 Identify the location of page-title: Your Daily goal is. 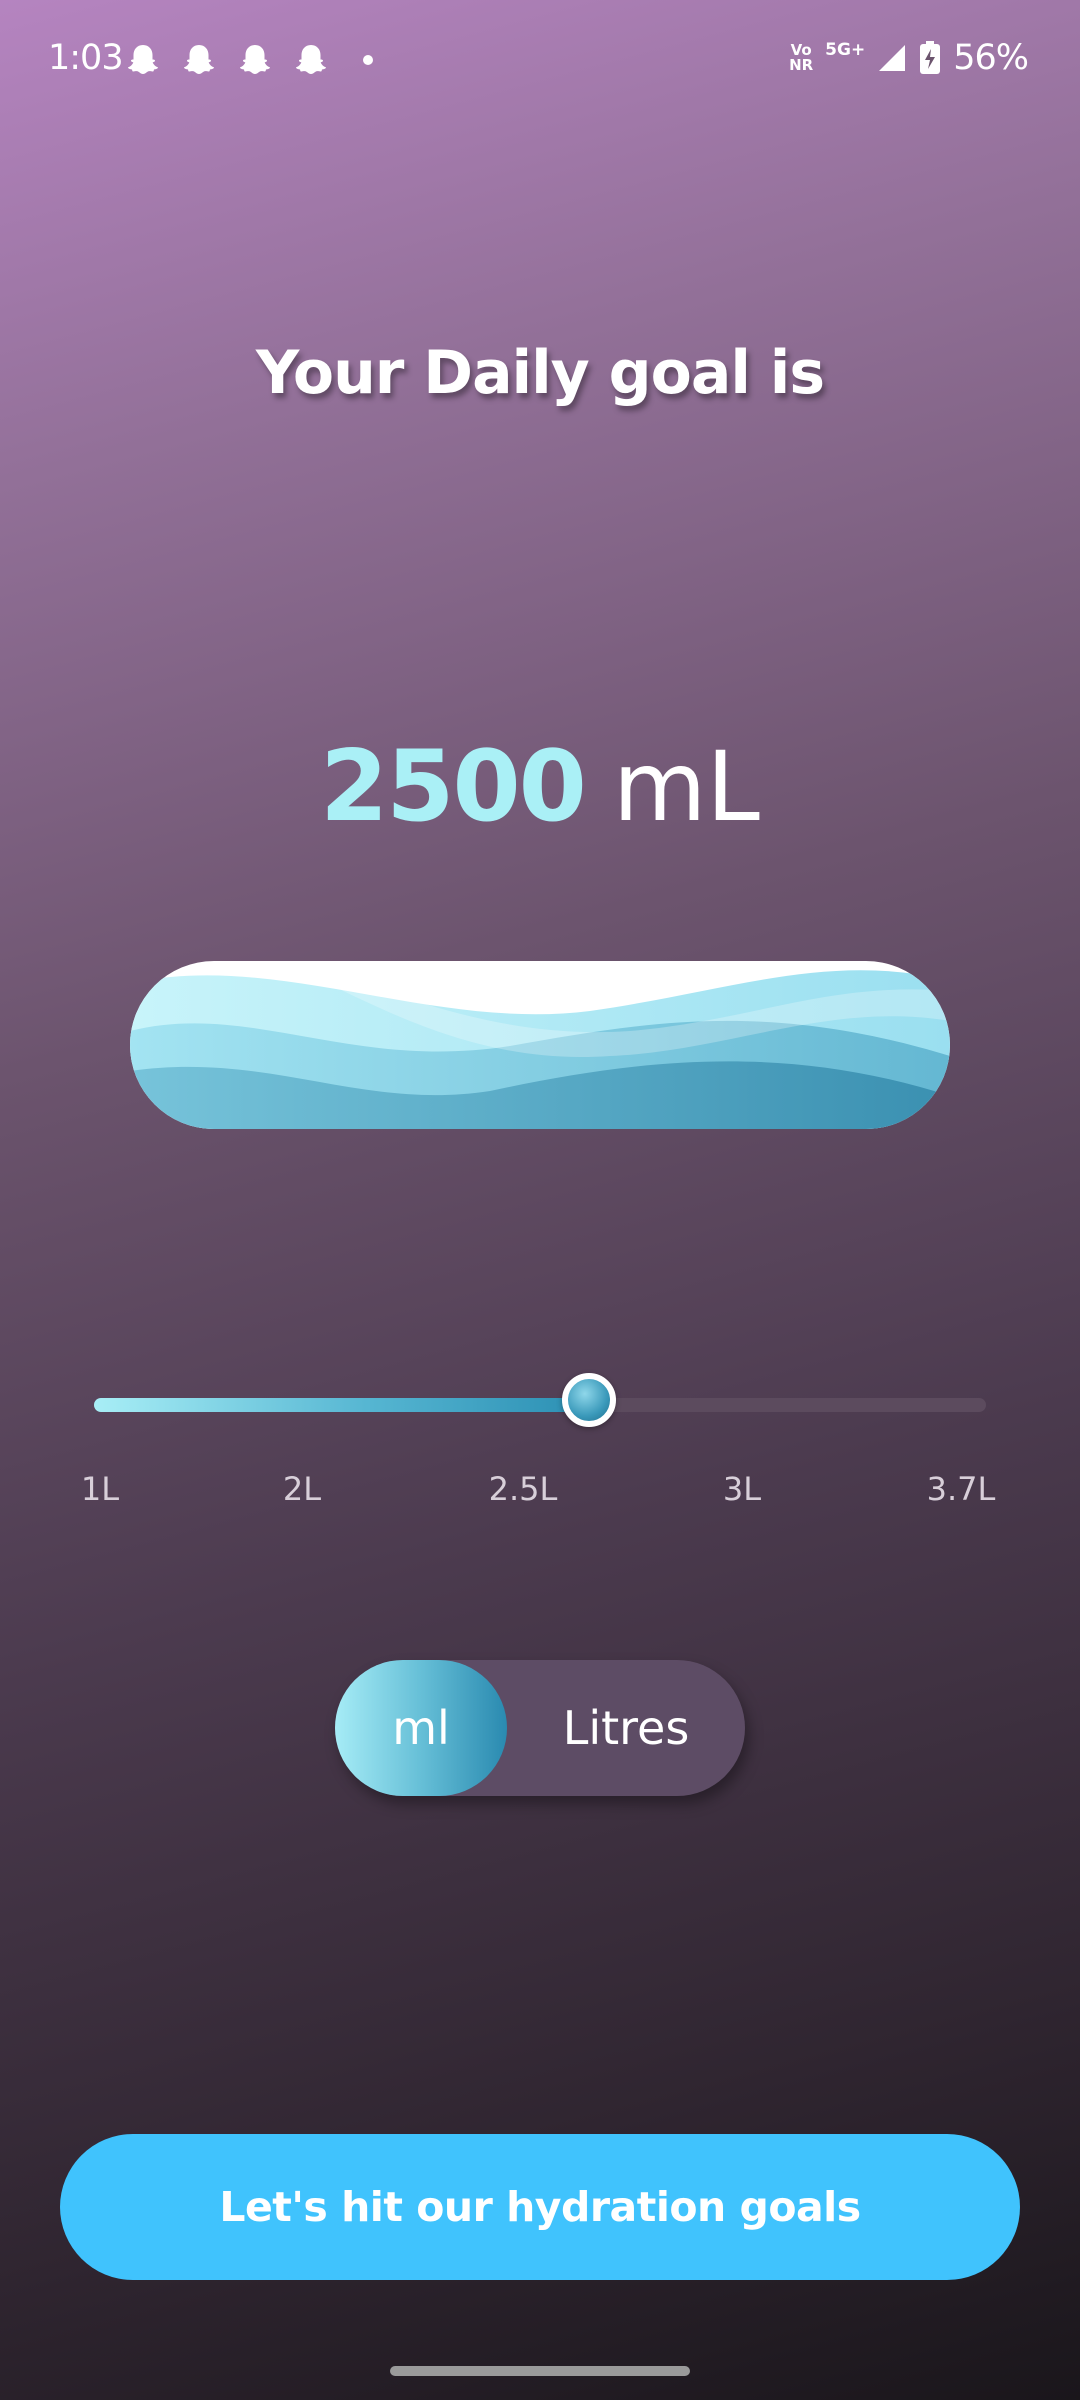
(540, 373).